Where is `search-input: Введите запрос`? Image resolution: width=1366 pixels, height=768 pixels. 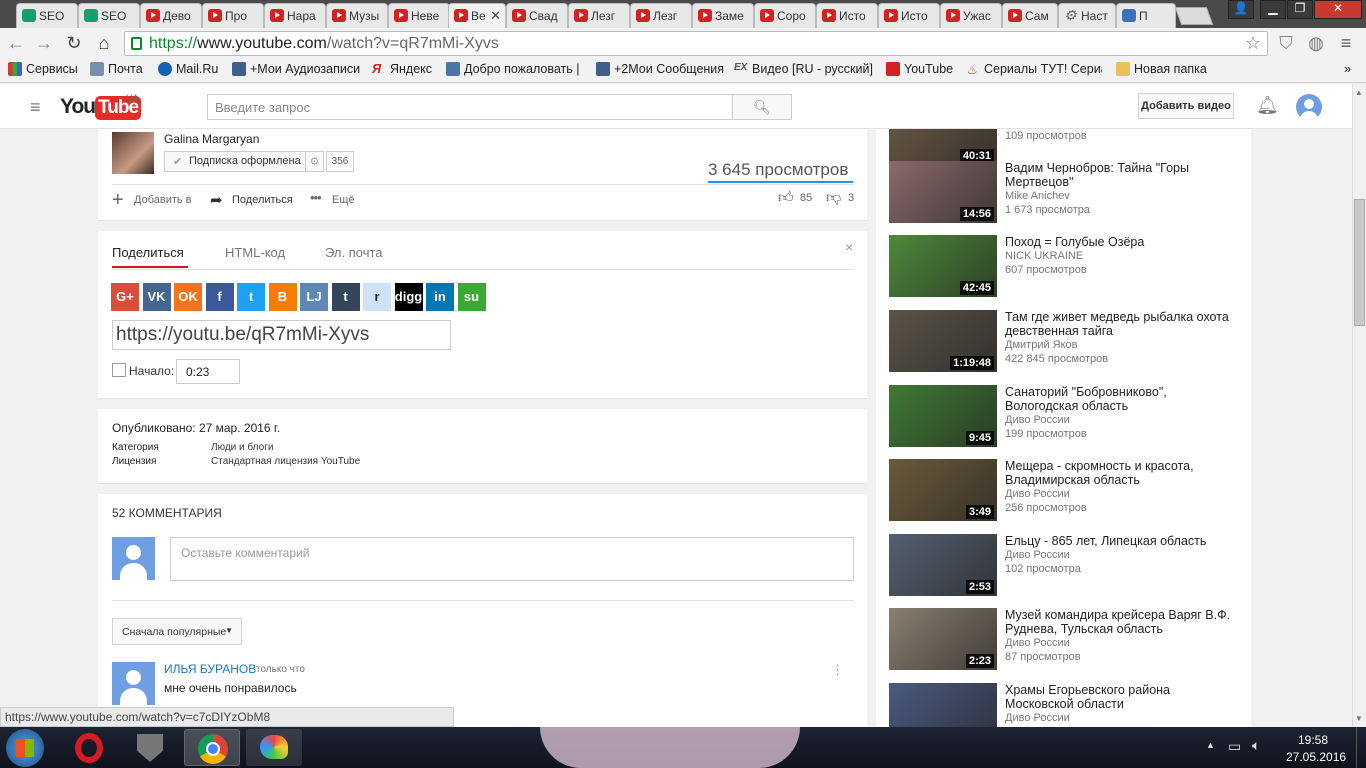
search-input: Введите запрос is located at coordinates (470, 107).